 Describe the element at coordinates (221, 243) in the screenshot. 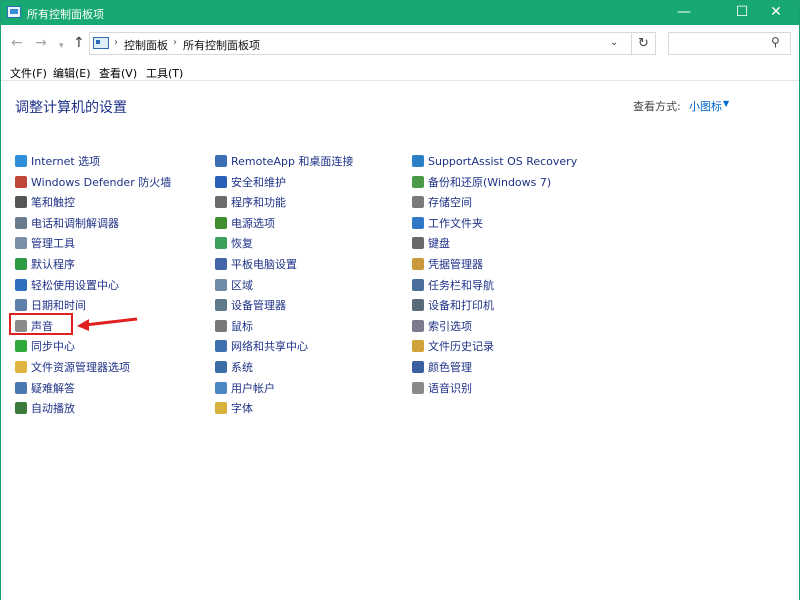

I see `recovery-icon` at that location.